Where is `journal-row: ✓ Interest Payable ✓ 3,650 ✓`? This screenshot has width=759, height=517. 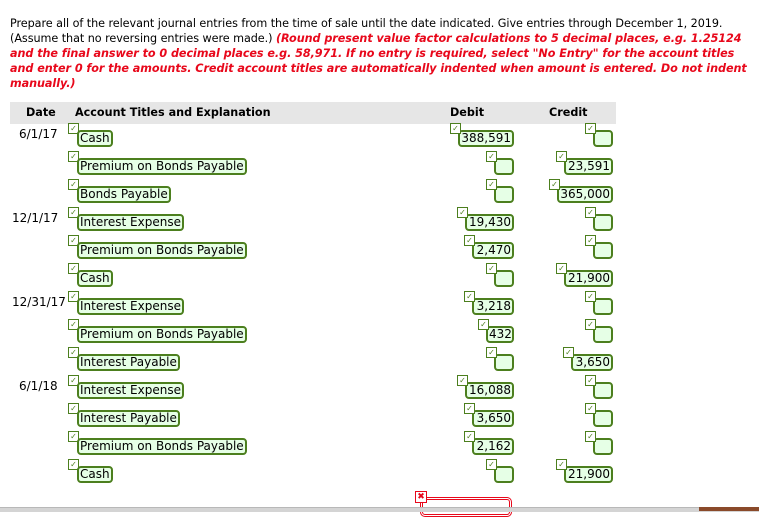 journal-row: ✓ Interest Payable ✓ 3,650 ✓ is located at coordinates (320, 361).